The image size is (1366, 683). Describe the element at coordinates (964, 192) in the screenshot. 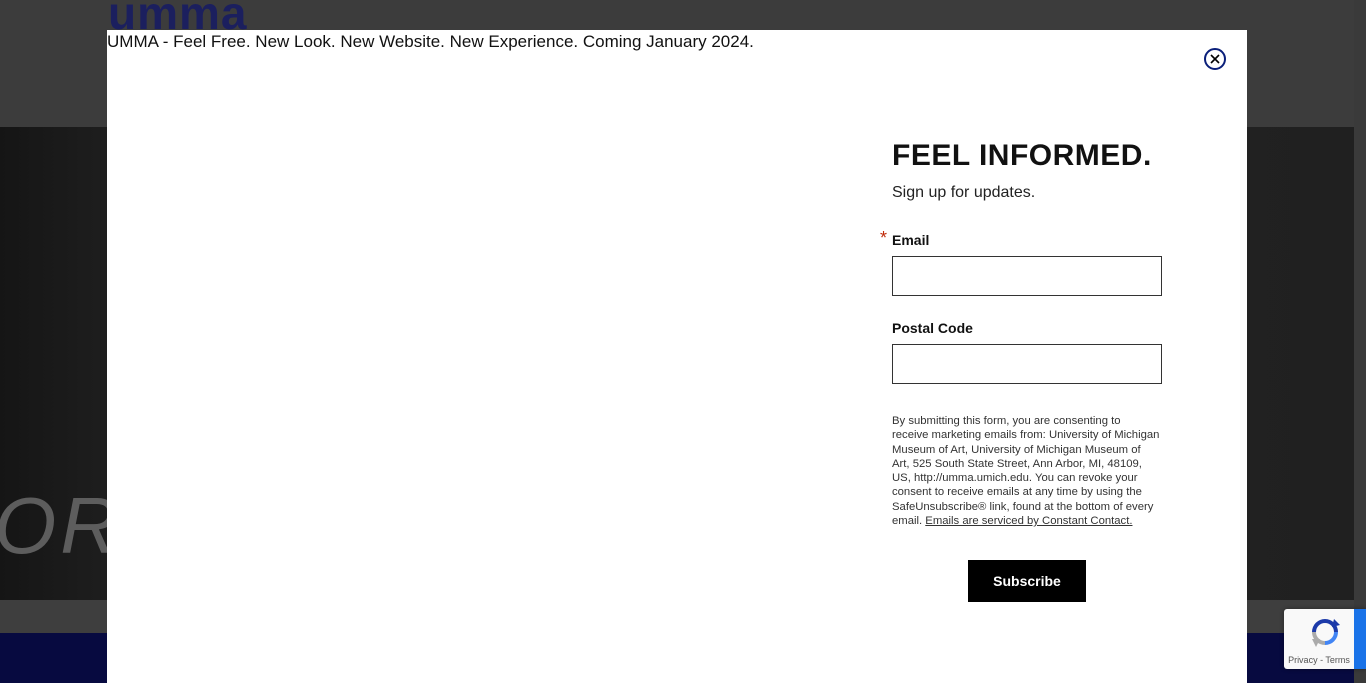

I see `form-subtitle: Sign up for updates.` at that location.